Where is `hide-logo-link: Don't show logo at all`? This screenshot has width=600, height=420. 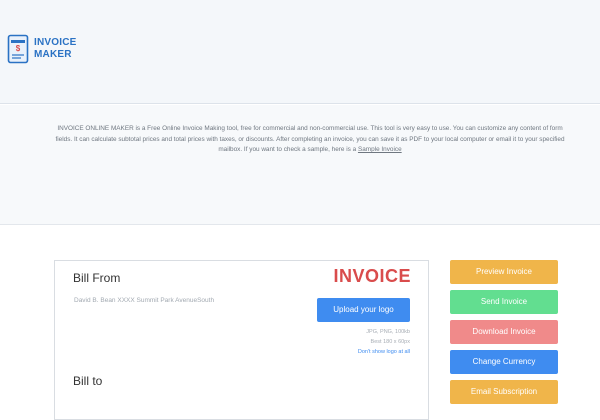
hide-logo-link: Don't show logo at all is located at coordinates (384, 352).